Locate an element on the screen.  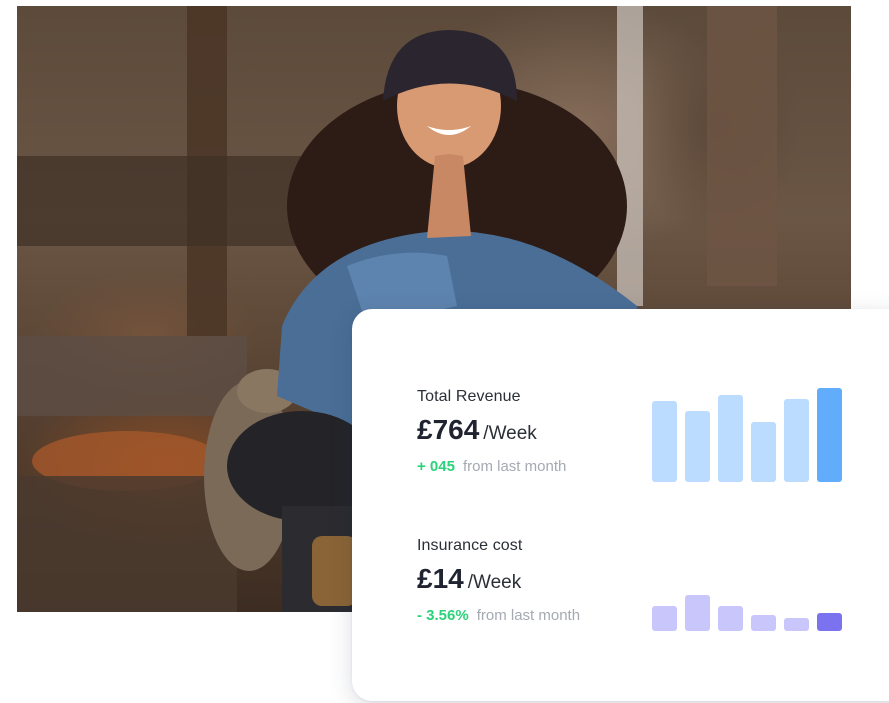
insurance-bars is located at coordinates (747, 613).